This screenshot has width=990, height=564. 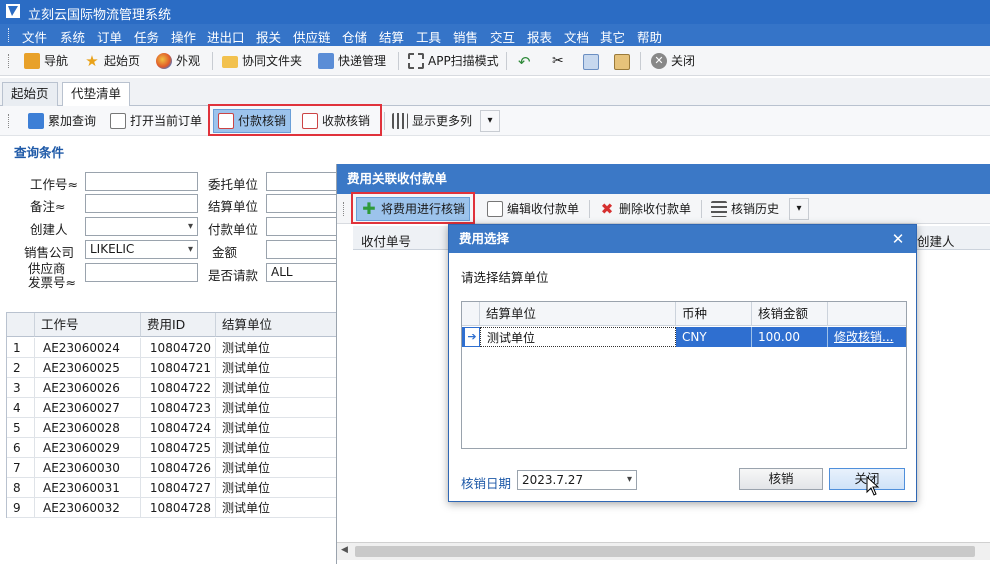 What do you see at coordinates (649, 36) in the screenshot?
I see `menu-help: 帮助` at bounding box center [649, 36].